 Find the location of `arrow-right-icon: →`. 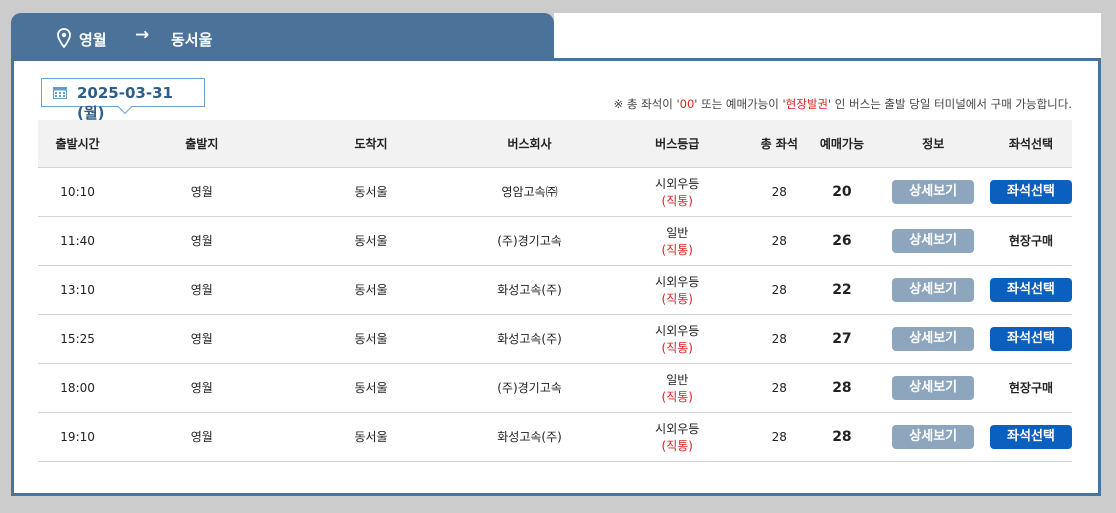

arrow-right-icon: → is located at coordinates (142, 35).